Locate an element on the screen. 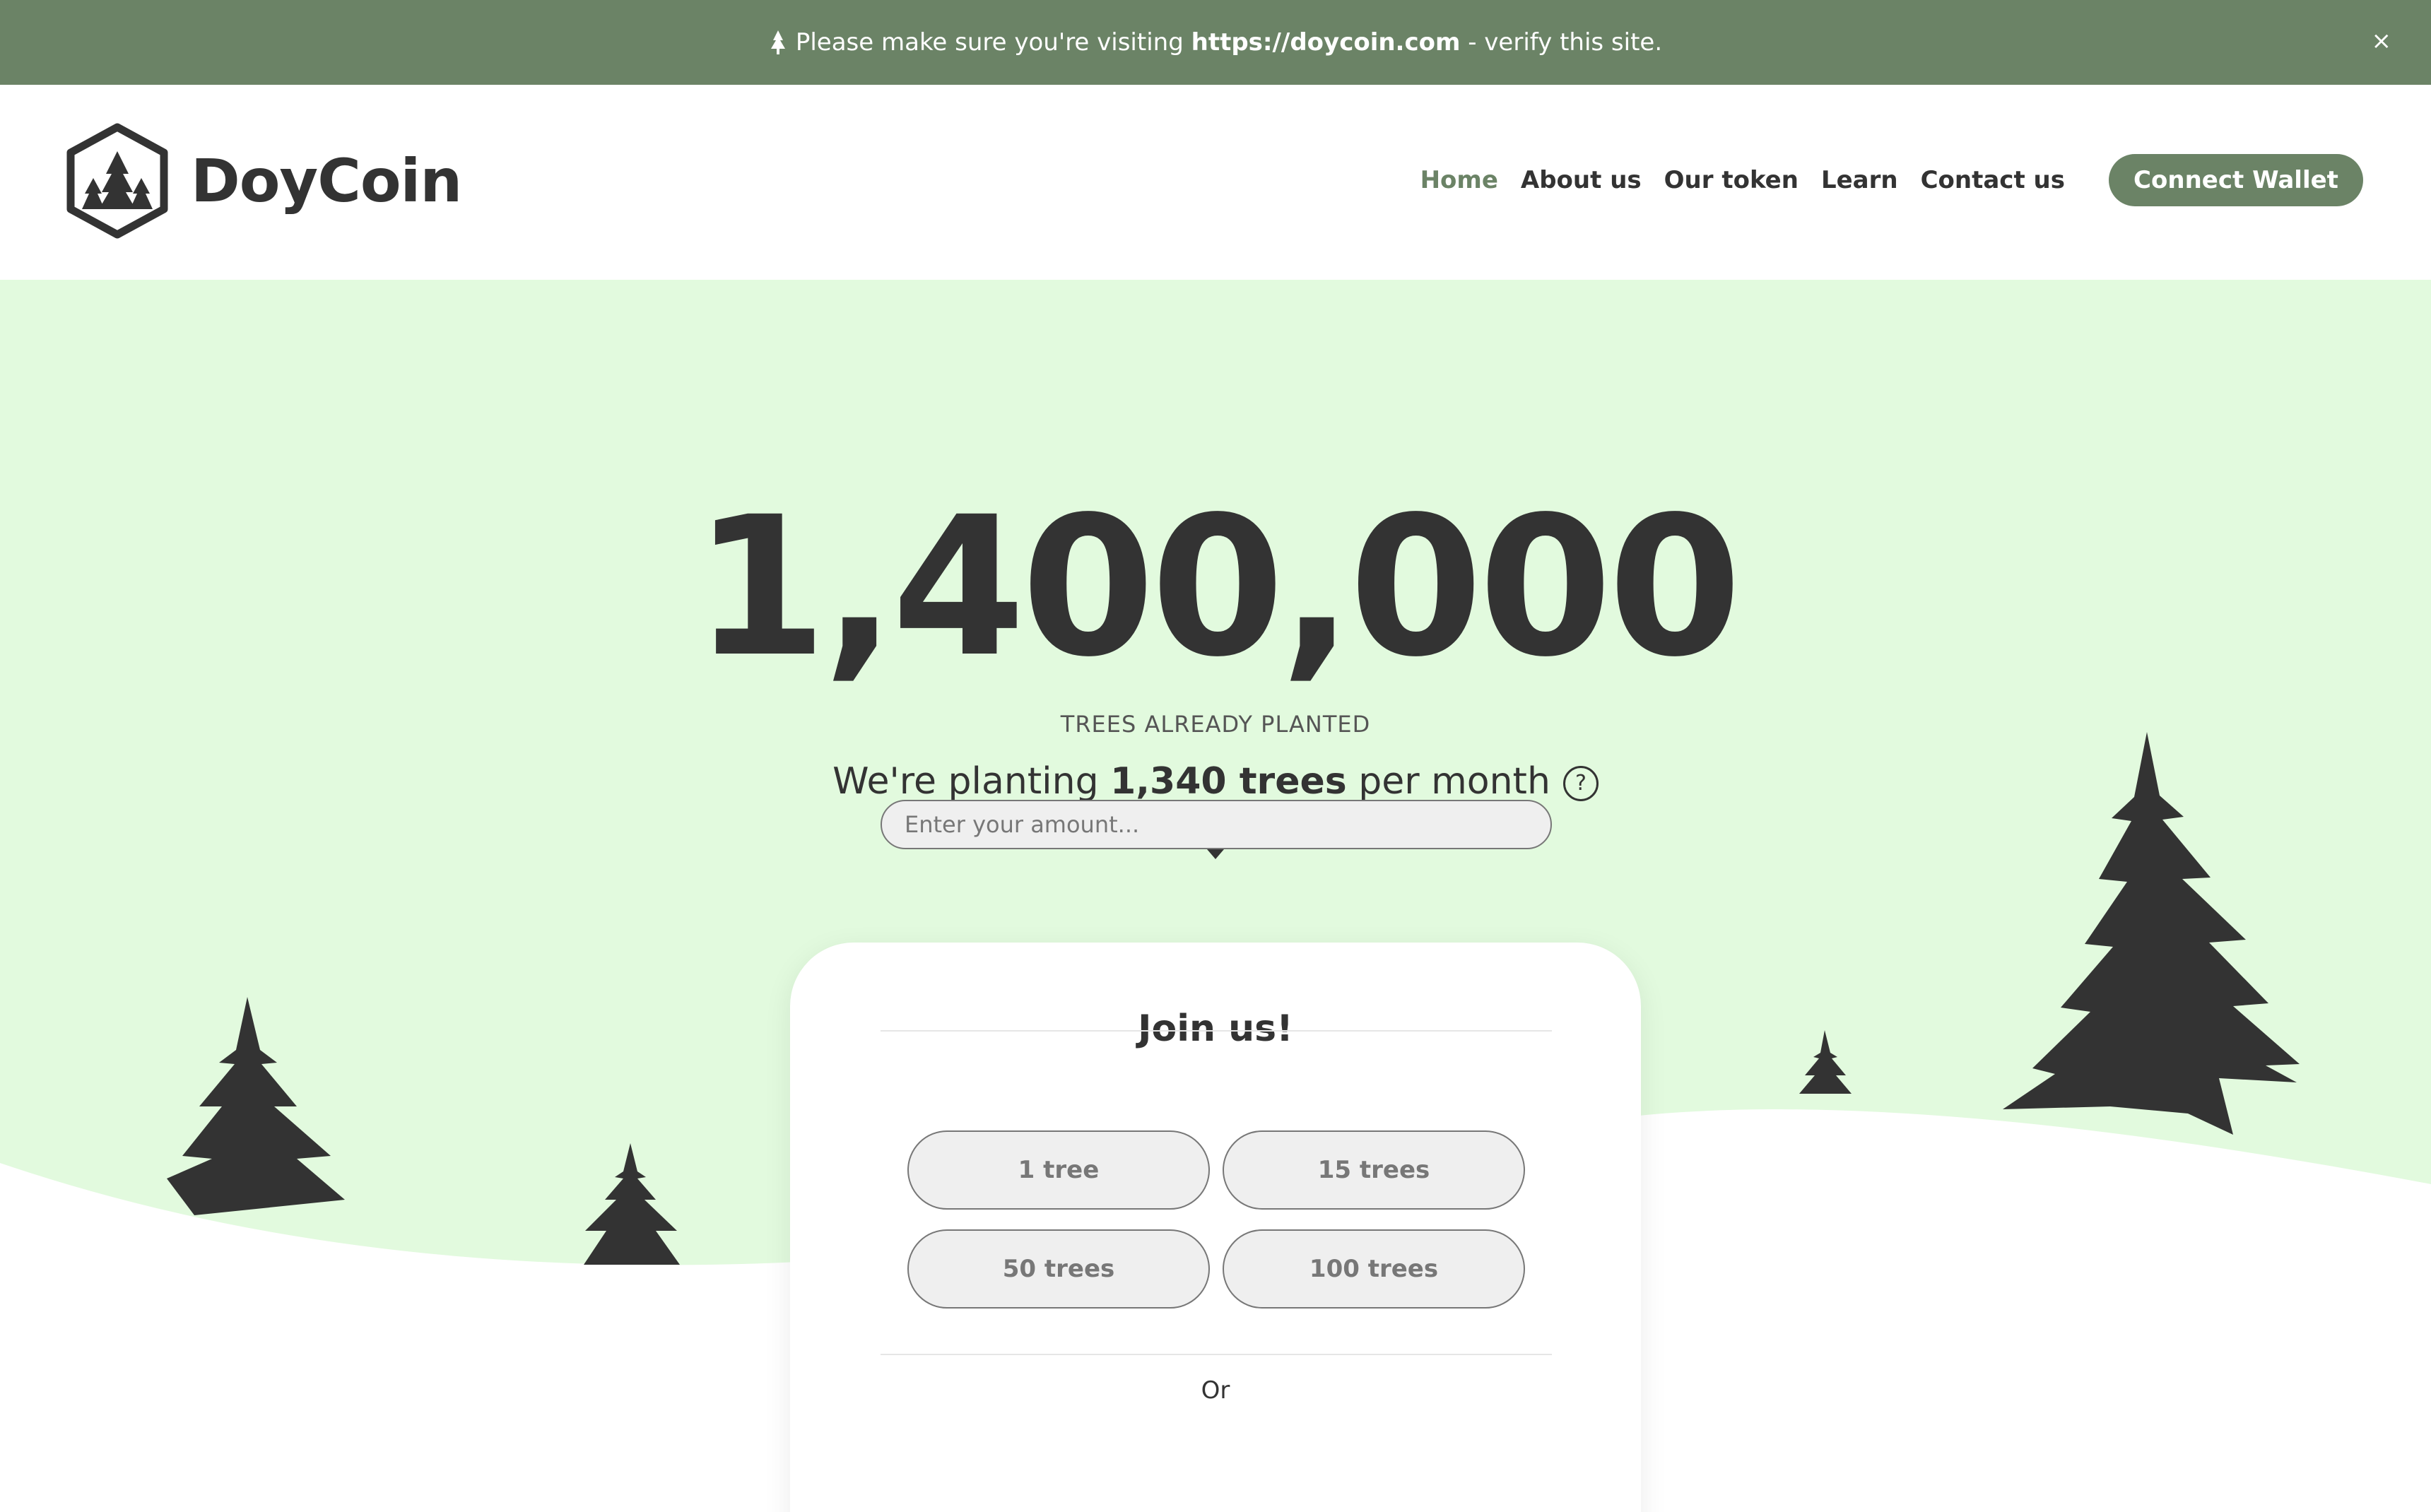  nav-about-us: About us is located at coordinates (1581, 180).